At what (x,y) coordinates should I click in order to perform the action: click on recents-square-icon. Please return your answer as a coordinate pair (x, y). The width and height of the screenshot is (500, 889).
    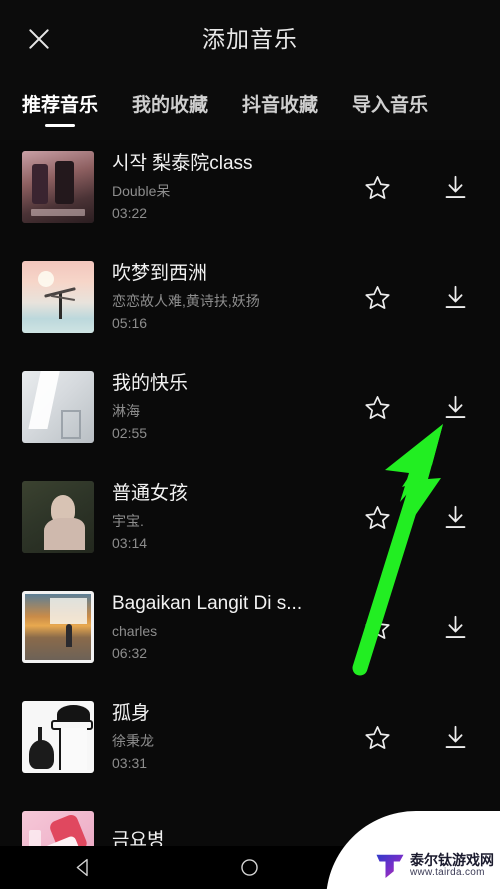
    Looking at the image, I should click on (416, 867).